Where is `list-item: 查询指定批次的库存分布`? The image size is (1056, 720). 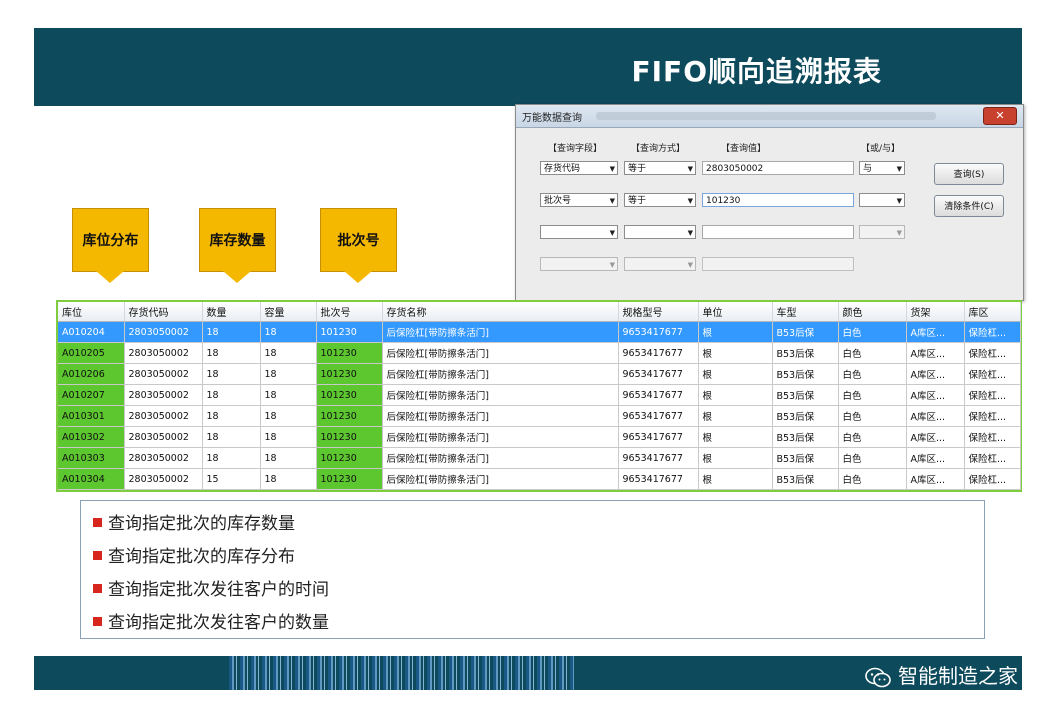
list-item: 查询指定批次的库存分布 is located at coordinates (194, 554).